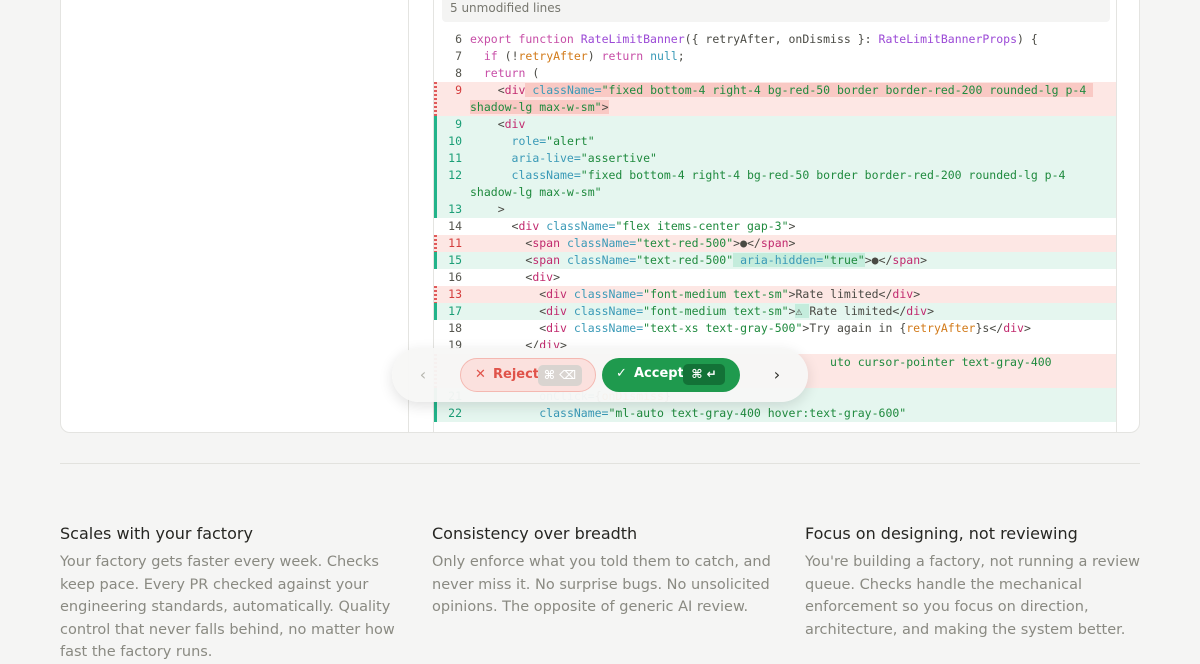  Describe the element at coordinates (659, 373) in the screenshot. I see `accept-label: Accept` at that location.